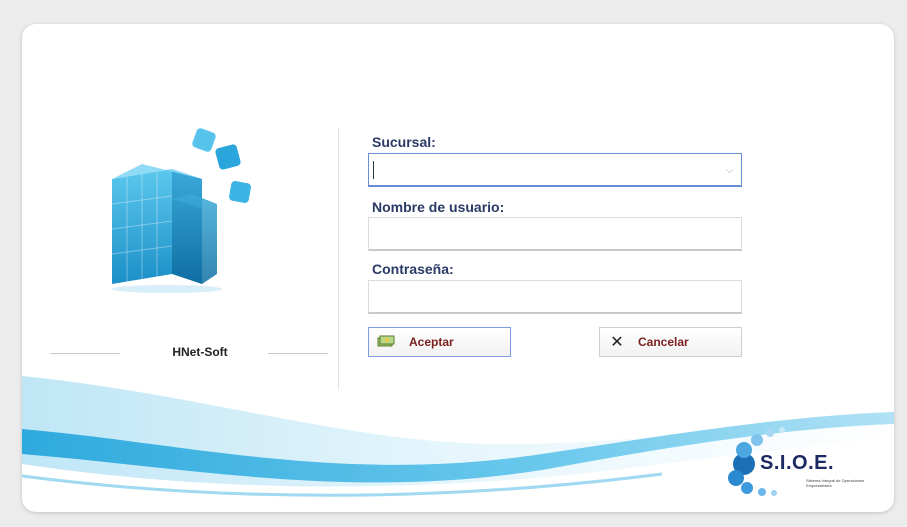  Describe the element at coordinates (373, 170) in the screenshot. I see `text-caret` at that location.